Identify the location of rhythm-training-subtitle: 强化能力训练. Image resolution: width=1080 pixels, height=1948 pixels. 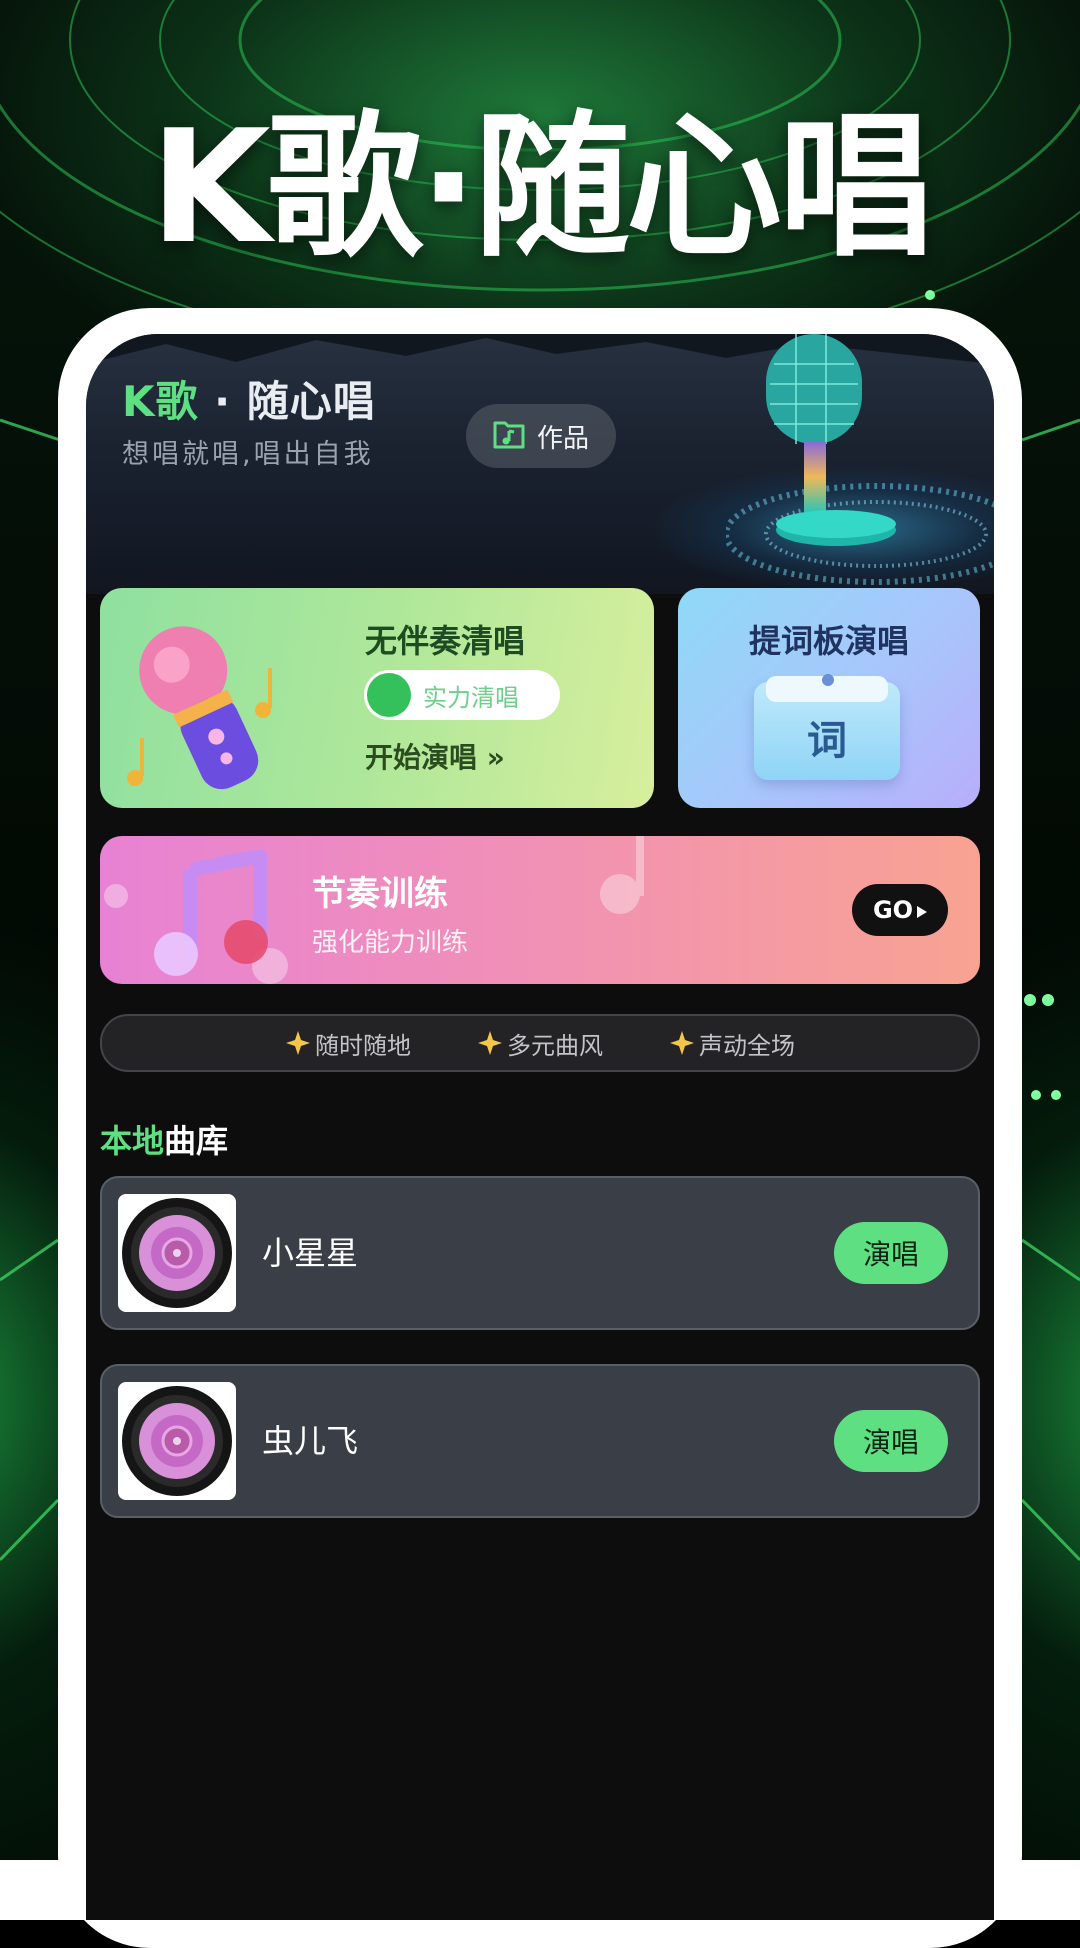
(390, 943).